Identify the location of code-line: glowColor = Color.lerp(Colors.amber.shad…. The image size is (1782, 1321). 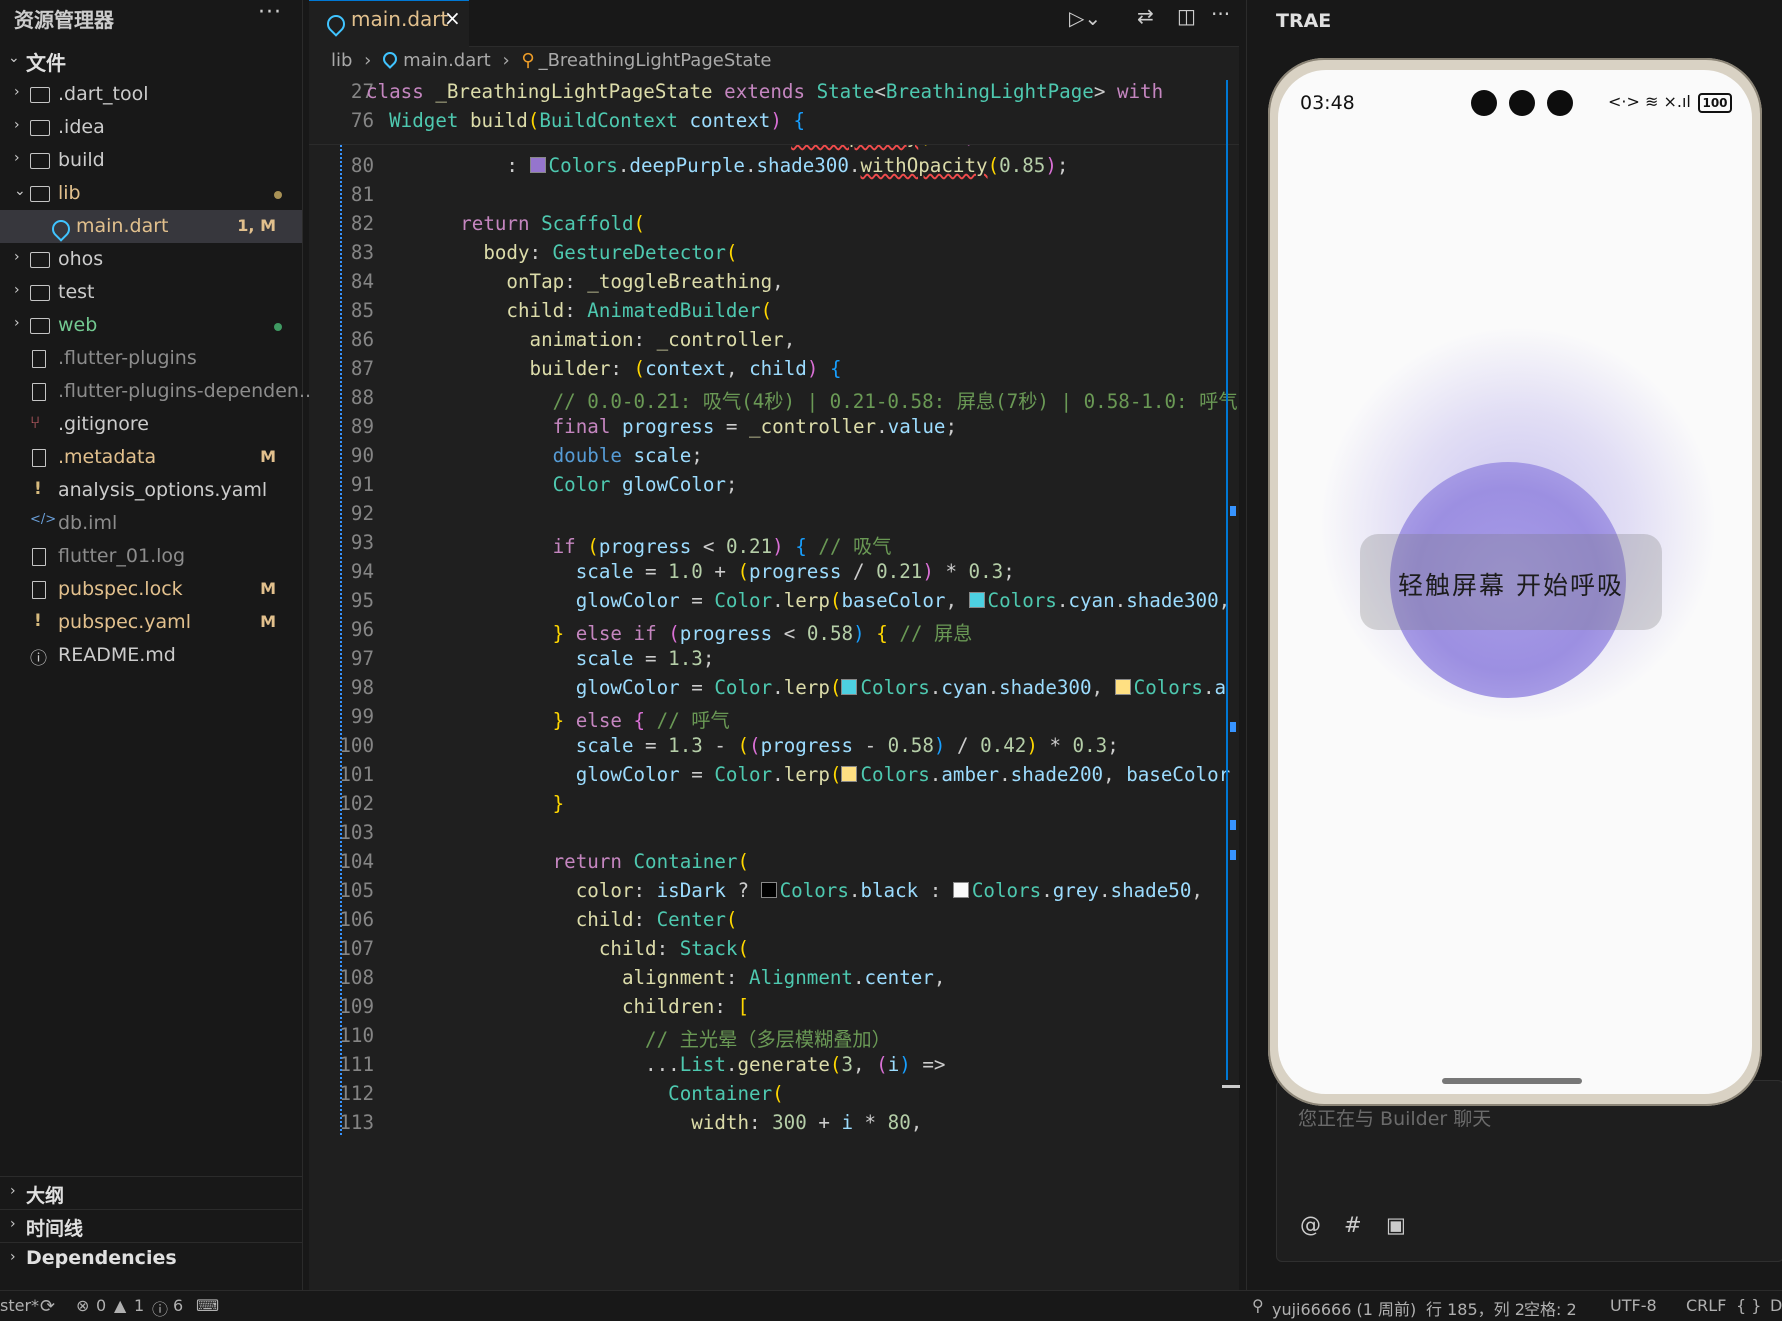
(822, 774).